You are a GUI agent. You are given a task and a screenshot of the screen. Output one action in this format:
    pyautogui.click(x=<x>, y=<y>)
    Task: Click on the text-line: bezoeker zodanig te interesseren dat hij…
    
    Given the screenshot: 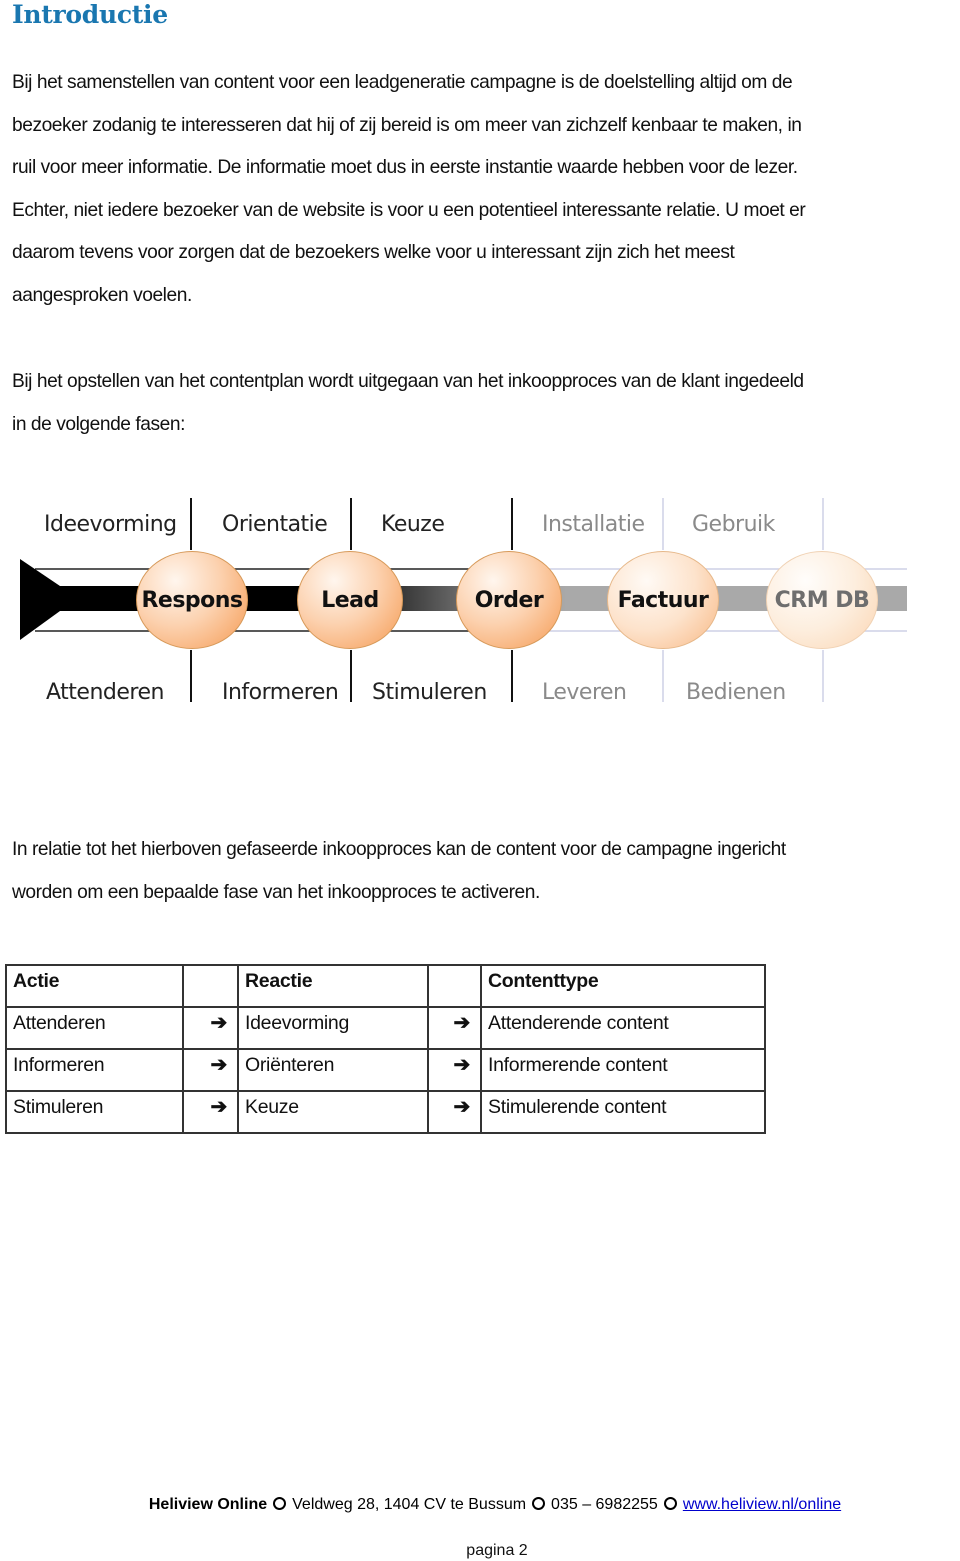 What is the action you would take?
    pyautogui.click(x=407, y=125)
    